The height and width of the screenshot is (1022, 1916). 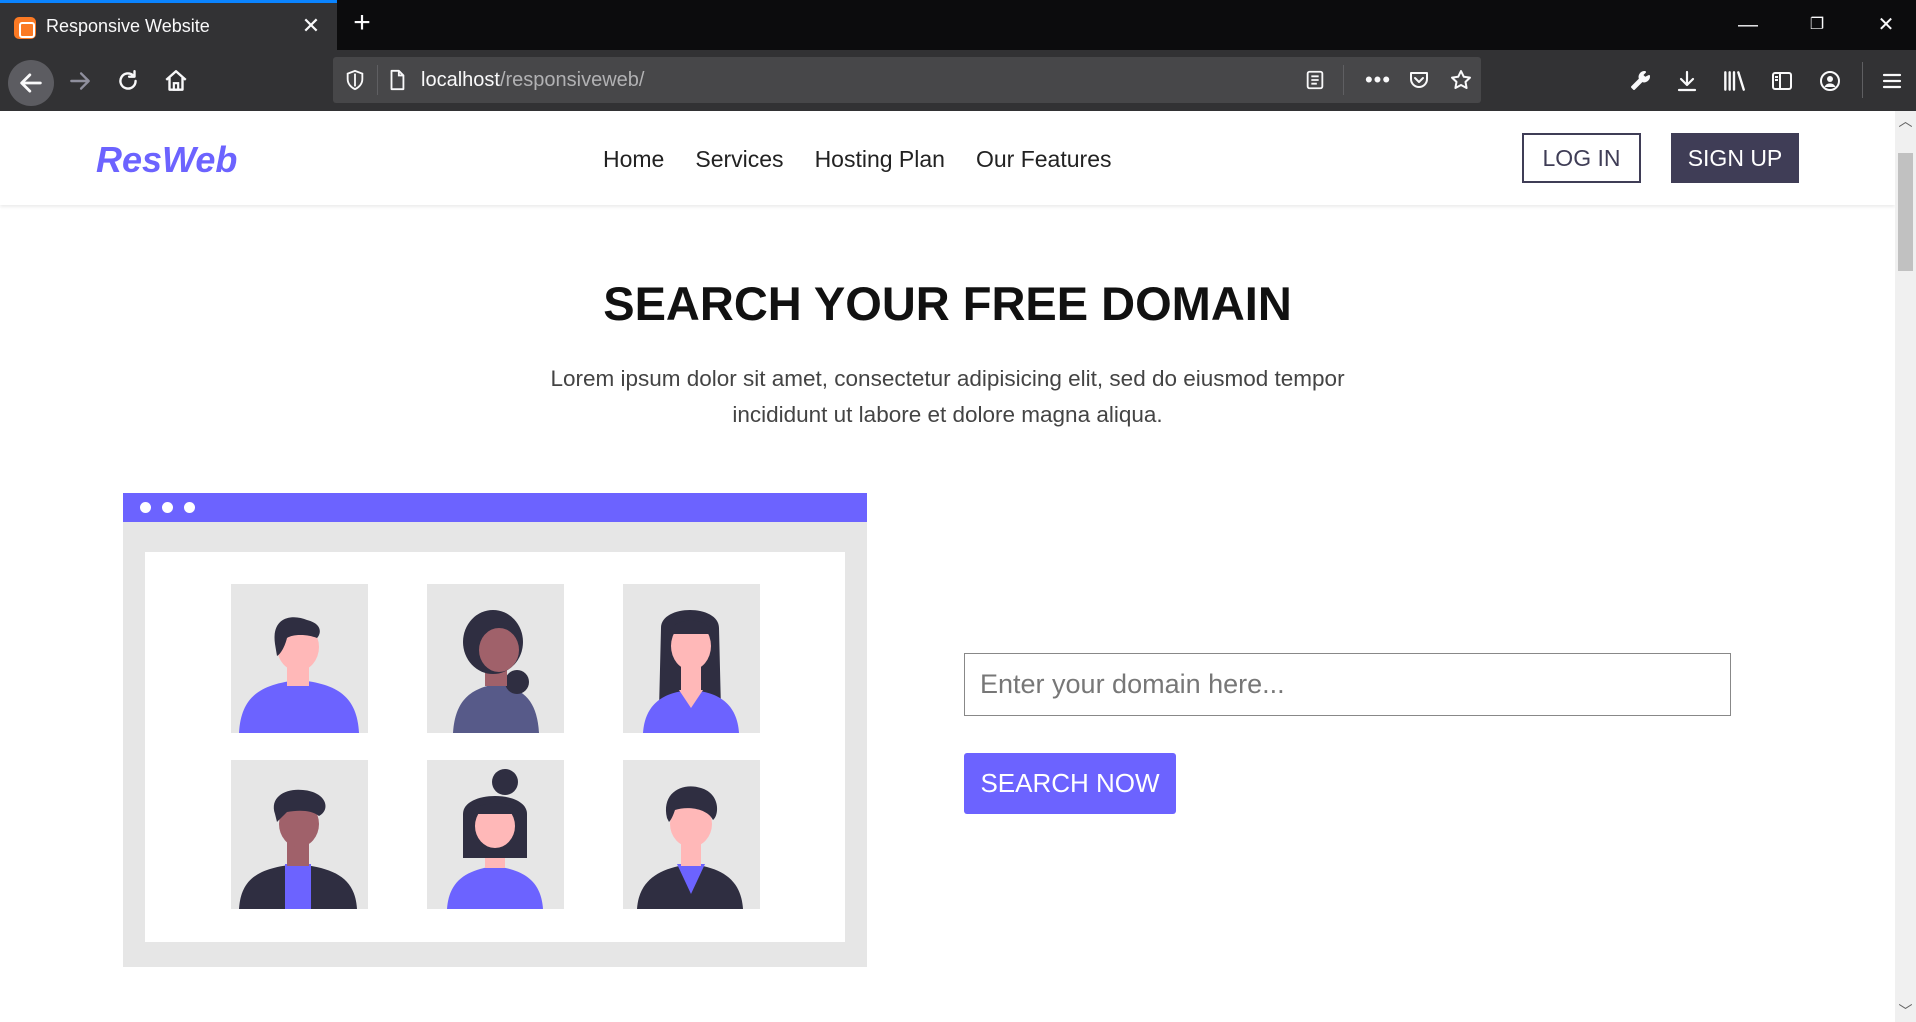 What do you see at coordinates (1640, 81) in the screenshot?
I see `wrench-icon` at bounding box center [1640, 81].